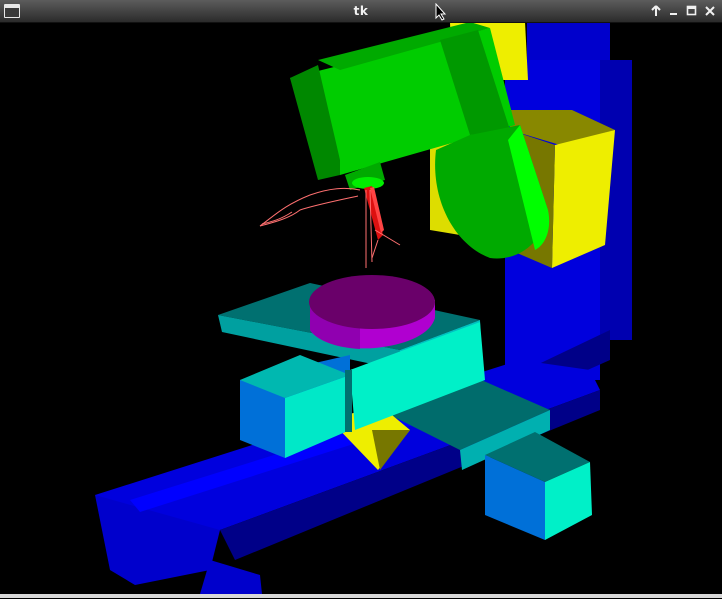 Image resolution: width=722 pixels, height=599 pixels. What do you see at coordinates (674, 11) in the screenshot?
I see `minimize-icon` at bounding box center [674, 11].